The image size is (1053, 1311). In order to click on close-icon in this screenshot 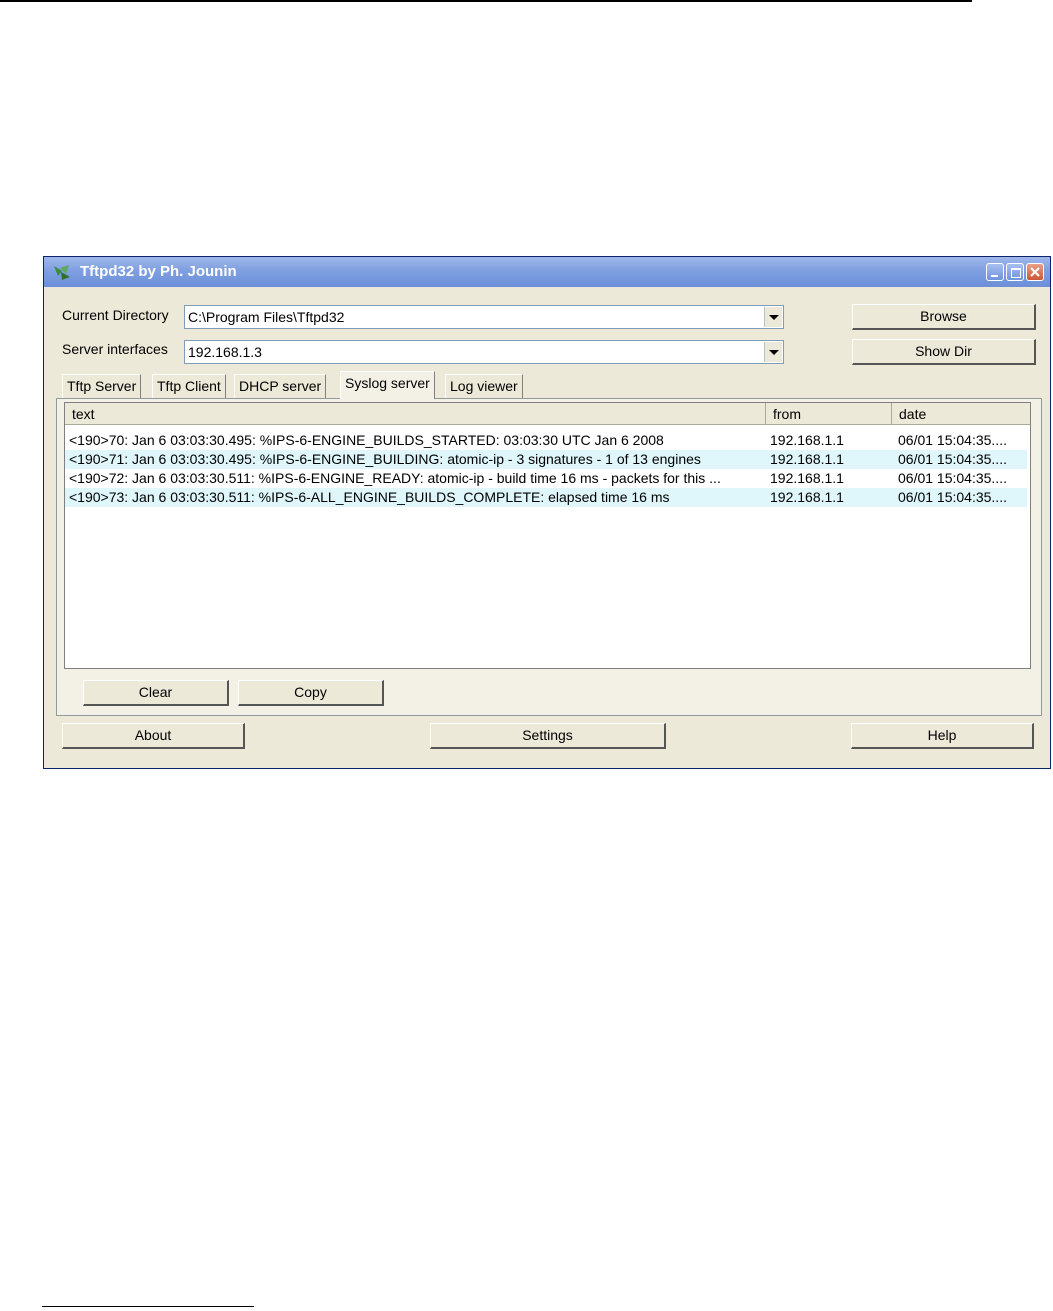, I will do `click(1035, 272)`.